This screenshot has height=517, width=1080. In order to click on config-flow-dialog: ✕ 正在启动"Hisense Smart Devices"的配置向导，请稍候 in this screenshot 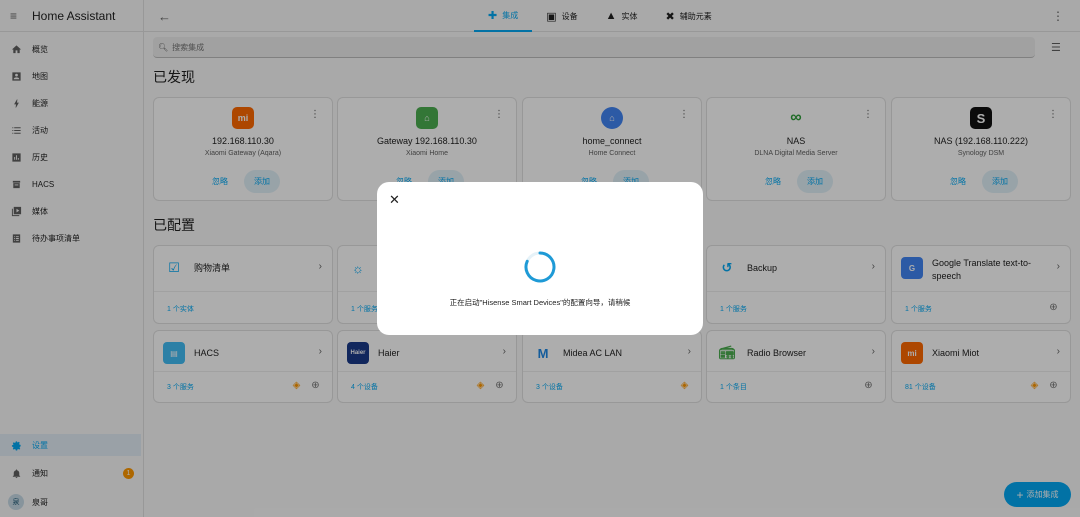, I will do `click(540, 258)`.